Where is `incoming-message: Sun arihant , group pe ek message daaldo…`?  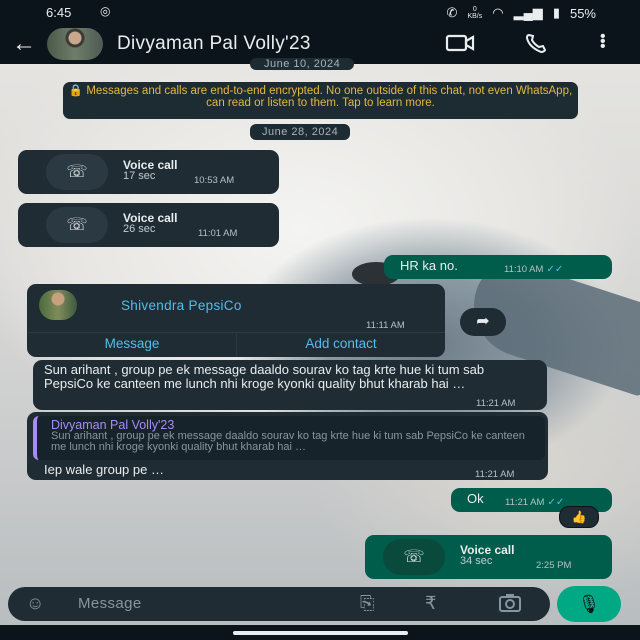
incoming-message: Sun arihant , group pe ek message daaldo… is located at coordinates (290, 385).